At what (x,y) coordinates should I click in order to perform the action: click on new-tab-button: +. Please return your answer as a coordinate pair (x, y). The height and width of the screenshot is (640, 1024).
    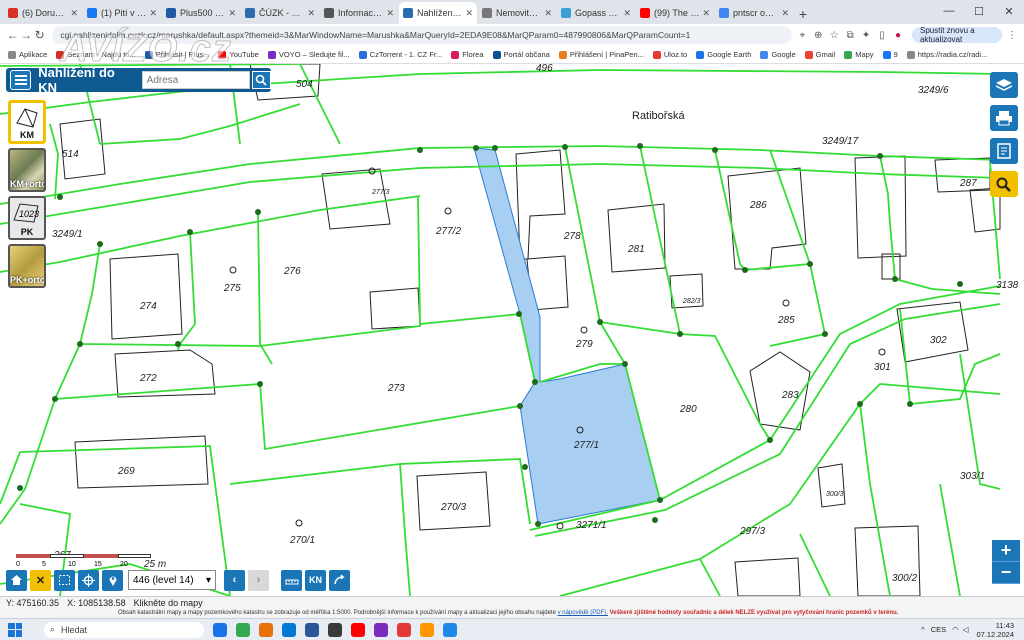
    Looking at the image, I should click on (803, 14).